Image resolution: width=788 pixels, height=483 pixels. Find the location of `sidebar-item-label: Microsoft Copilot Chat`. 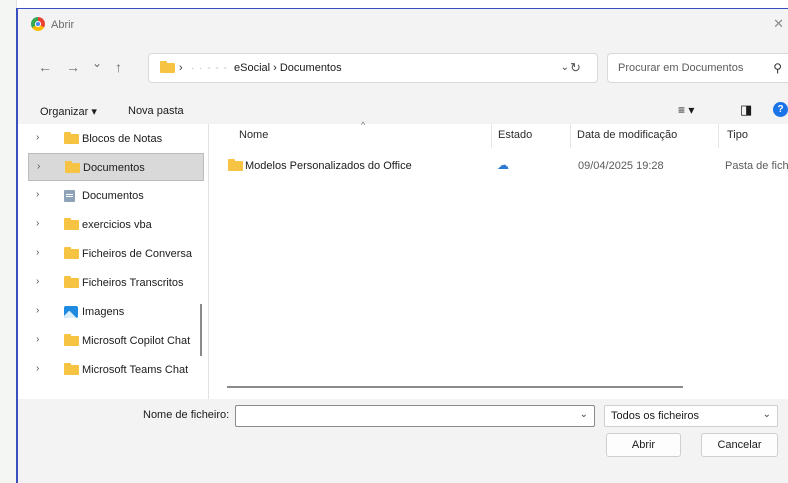

sidebar-item-label: Microsoft Copilot Chat is located at coordinates (136, 341).